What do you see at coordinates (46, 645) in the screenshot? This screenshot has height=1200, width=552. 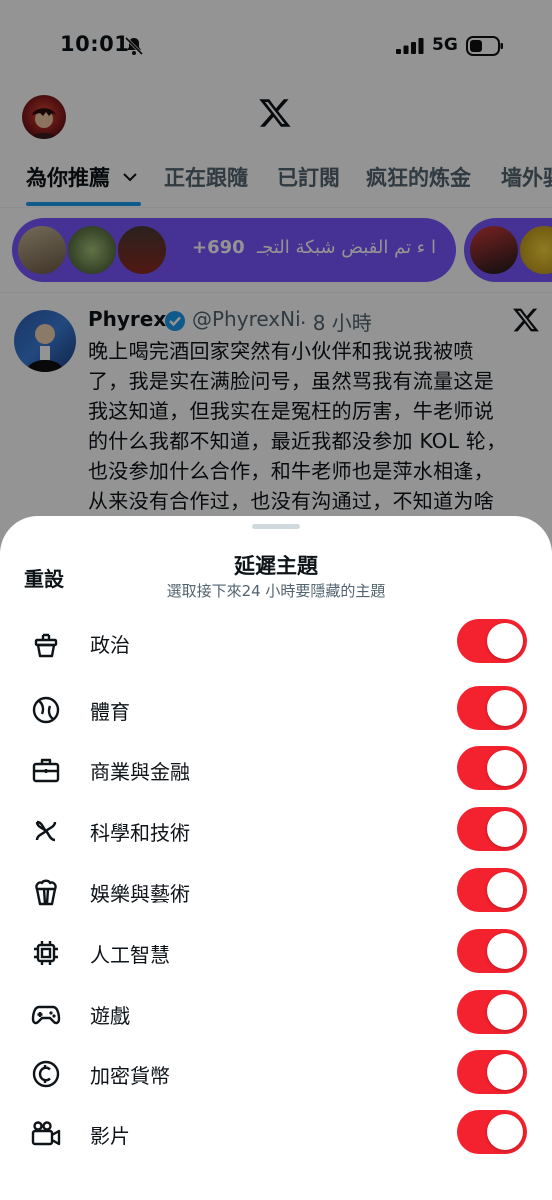 I see `podium-icon` at bounding box center [46, 645].